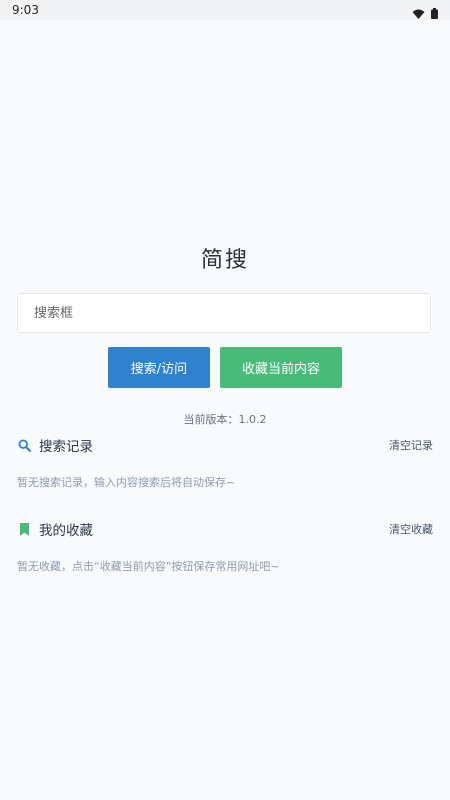  Describe the element at coordinates (159, 367) in the screenshot. I see `search-visit-button: 搜索/访问` at that location.